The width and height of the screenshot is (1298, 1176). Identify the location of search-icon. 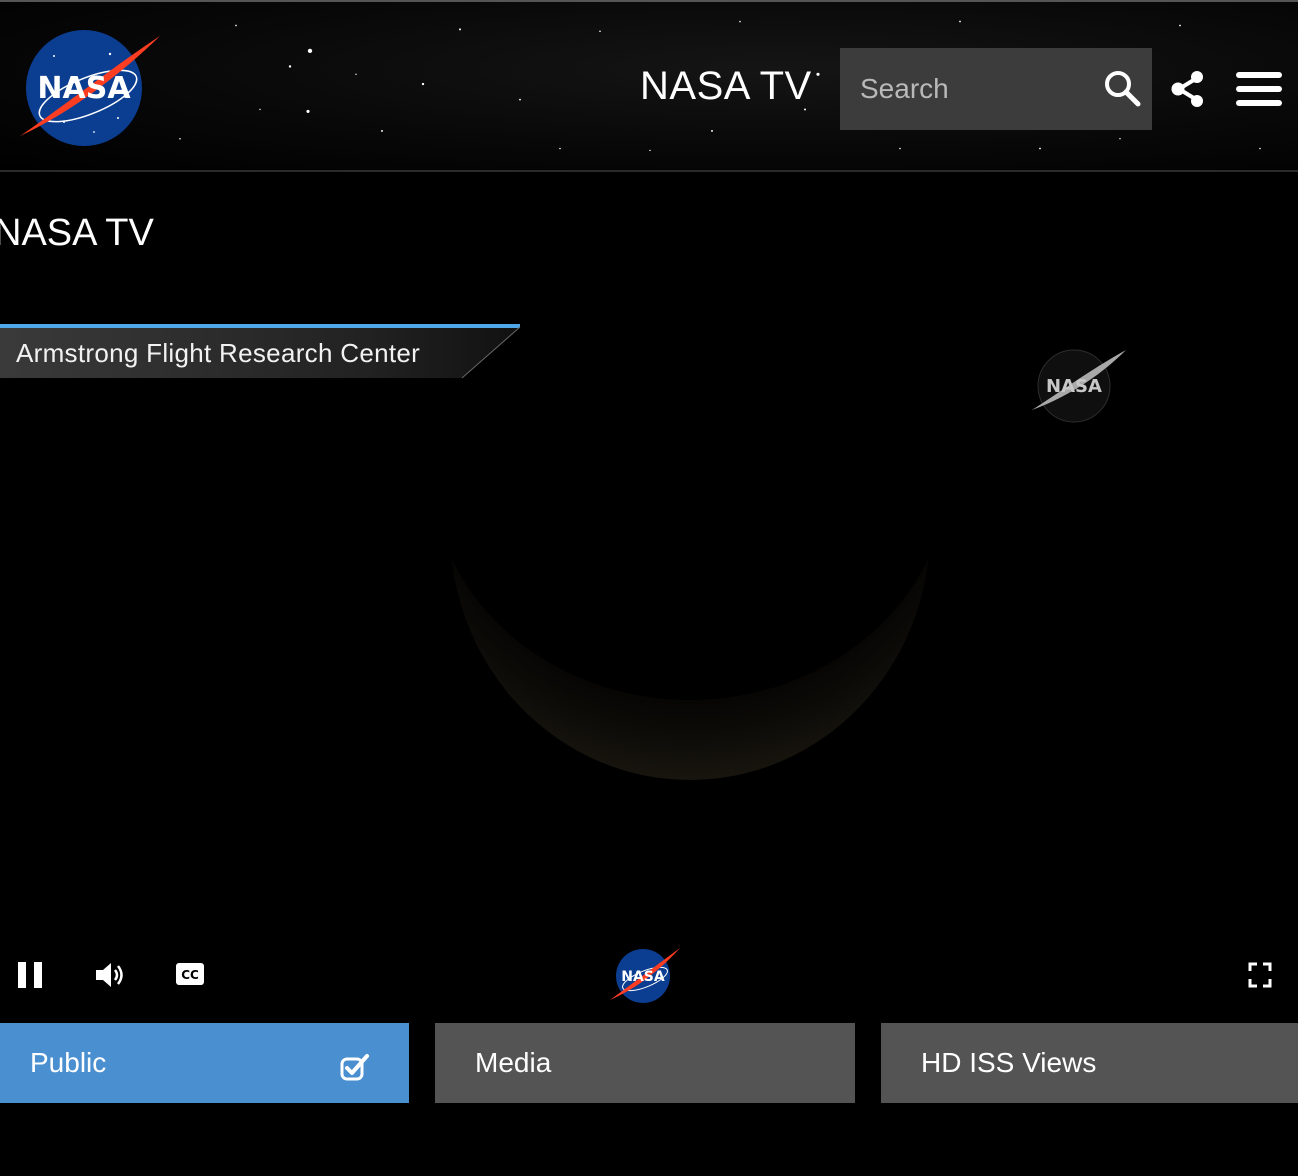
(1122, 88).